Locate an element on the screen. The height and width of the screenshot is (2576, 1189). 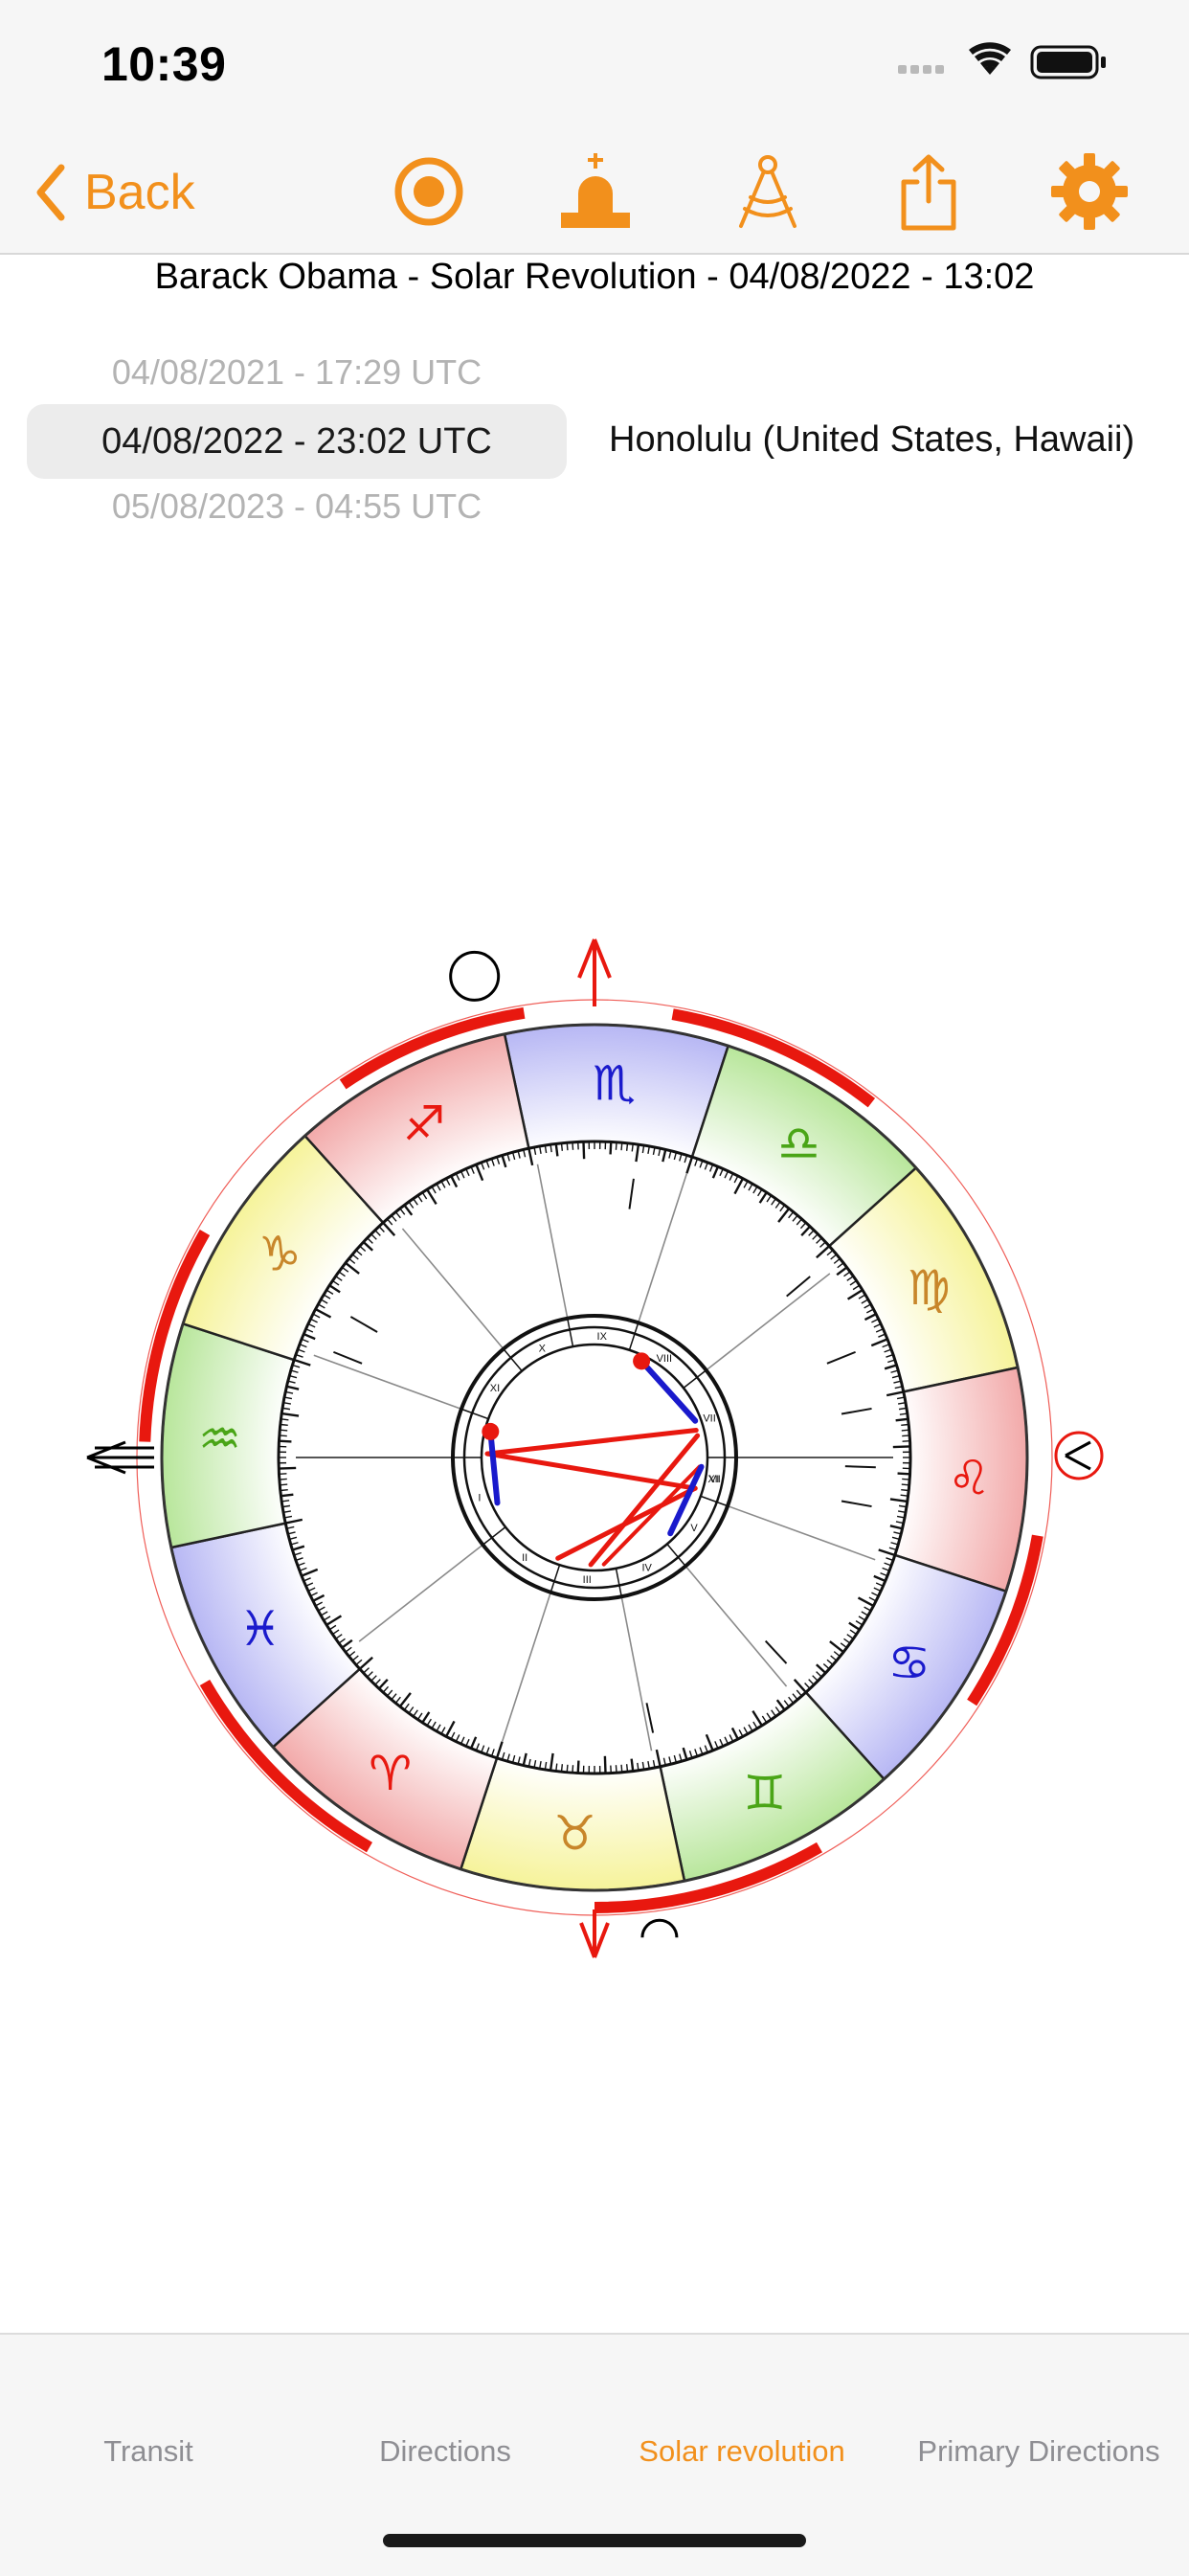
status-bar: 10:39 is located at coordinates (594, 67).